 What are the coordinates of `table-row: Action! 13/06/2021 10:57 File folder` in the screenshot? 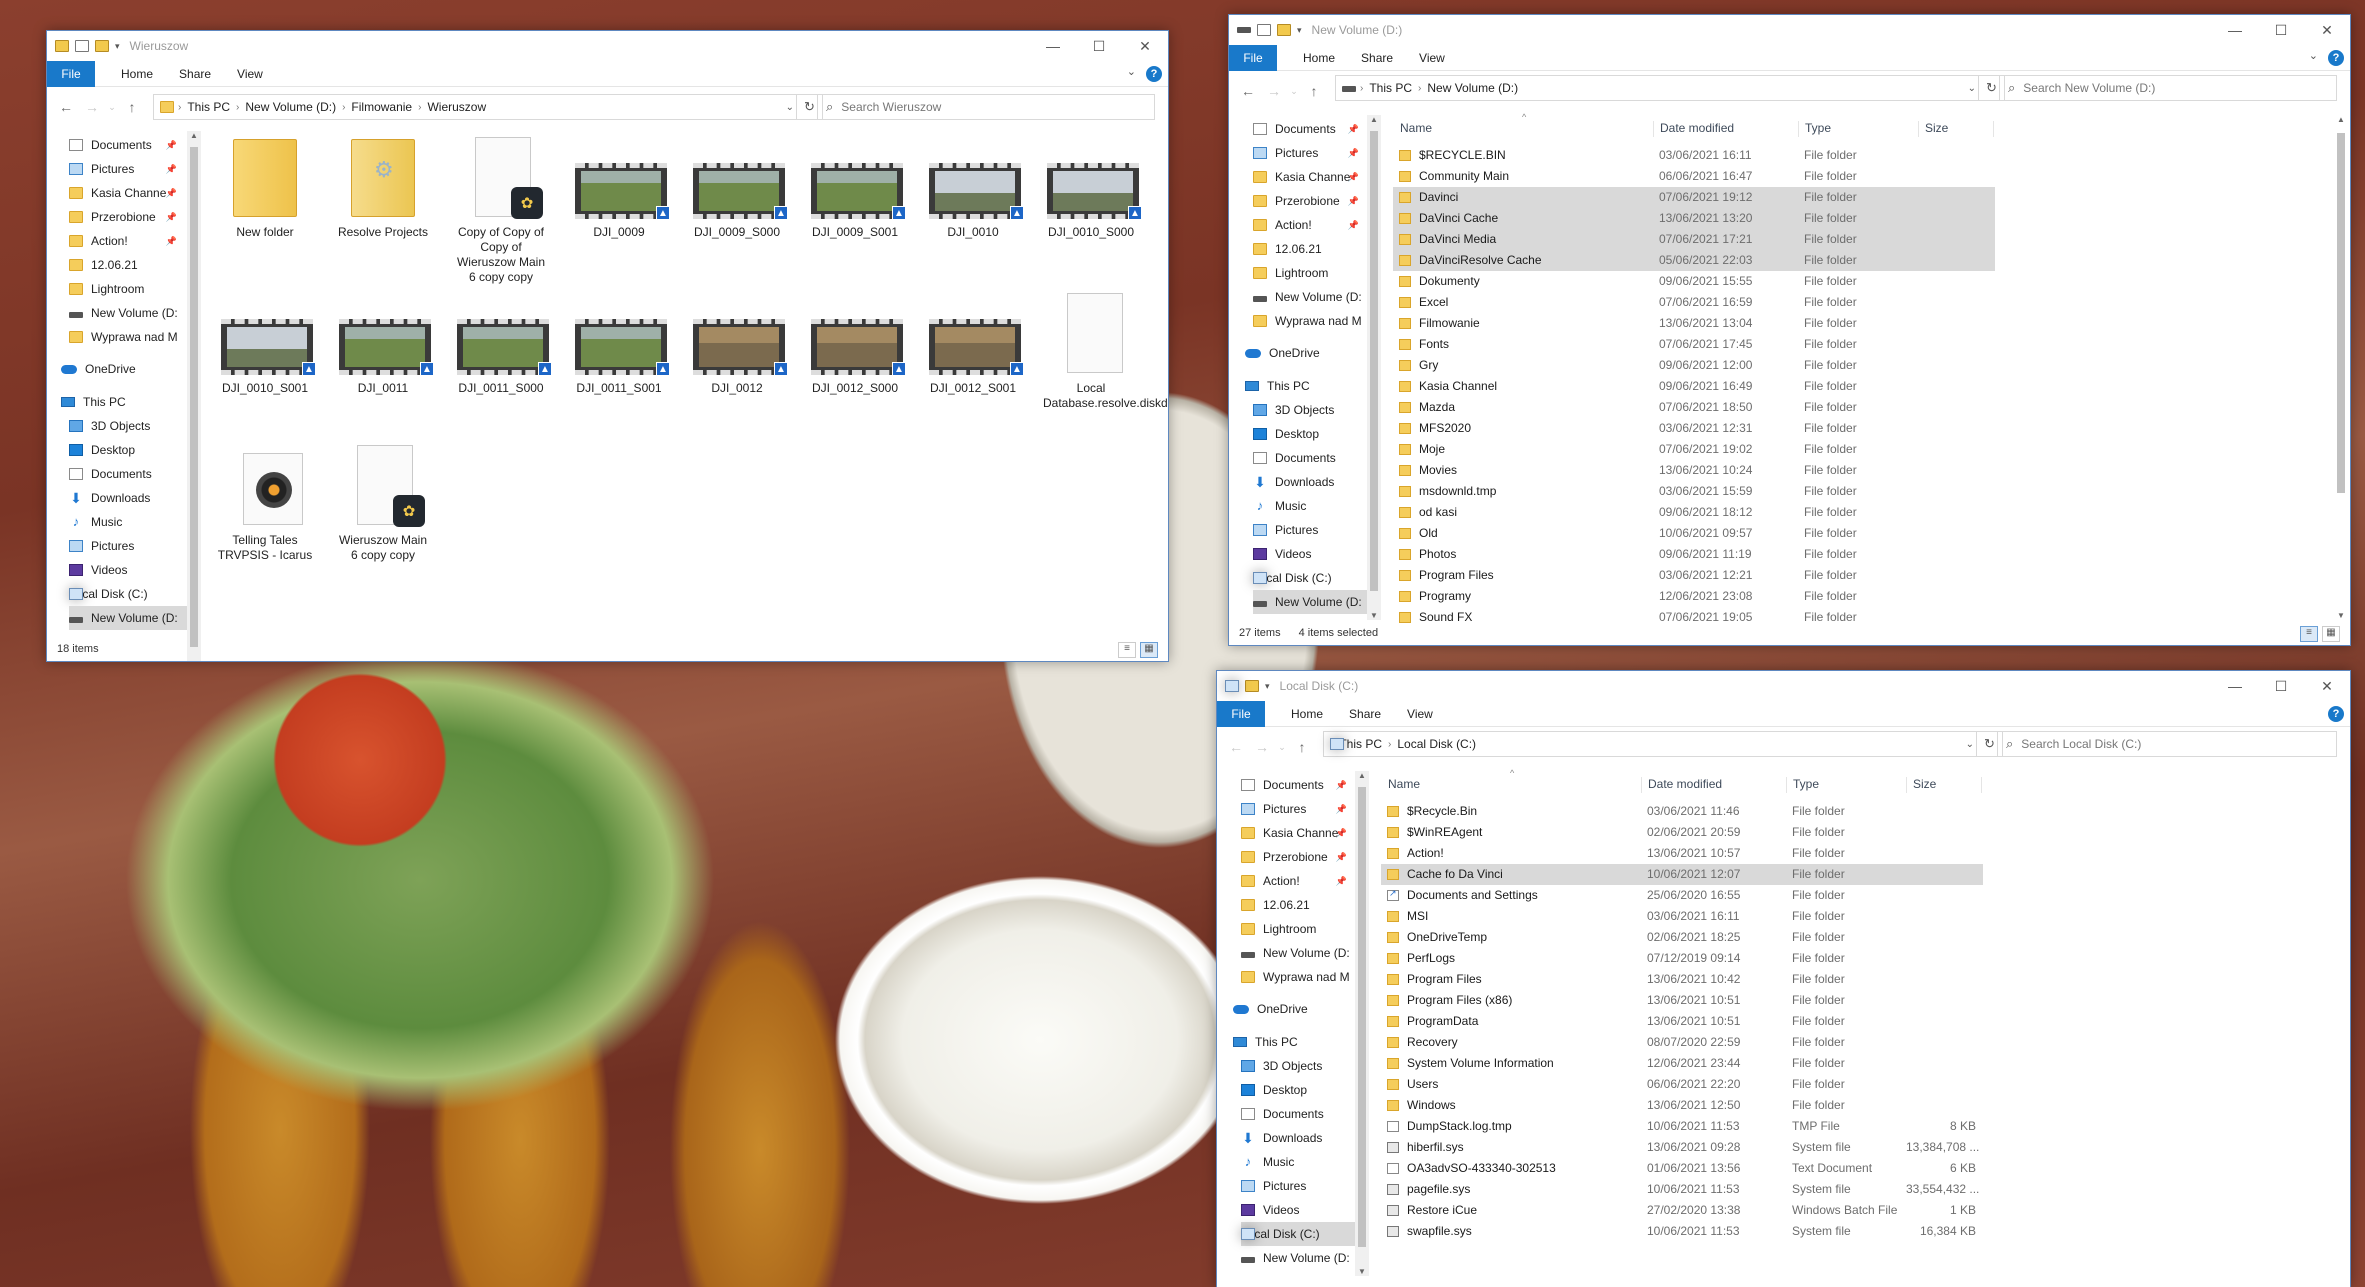 It's located at (1682, 853).